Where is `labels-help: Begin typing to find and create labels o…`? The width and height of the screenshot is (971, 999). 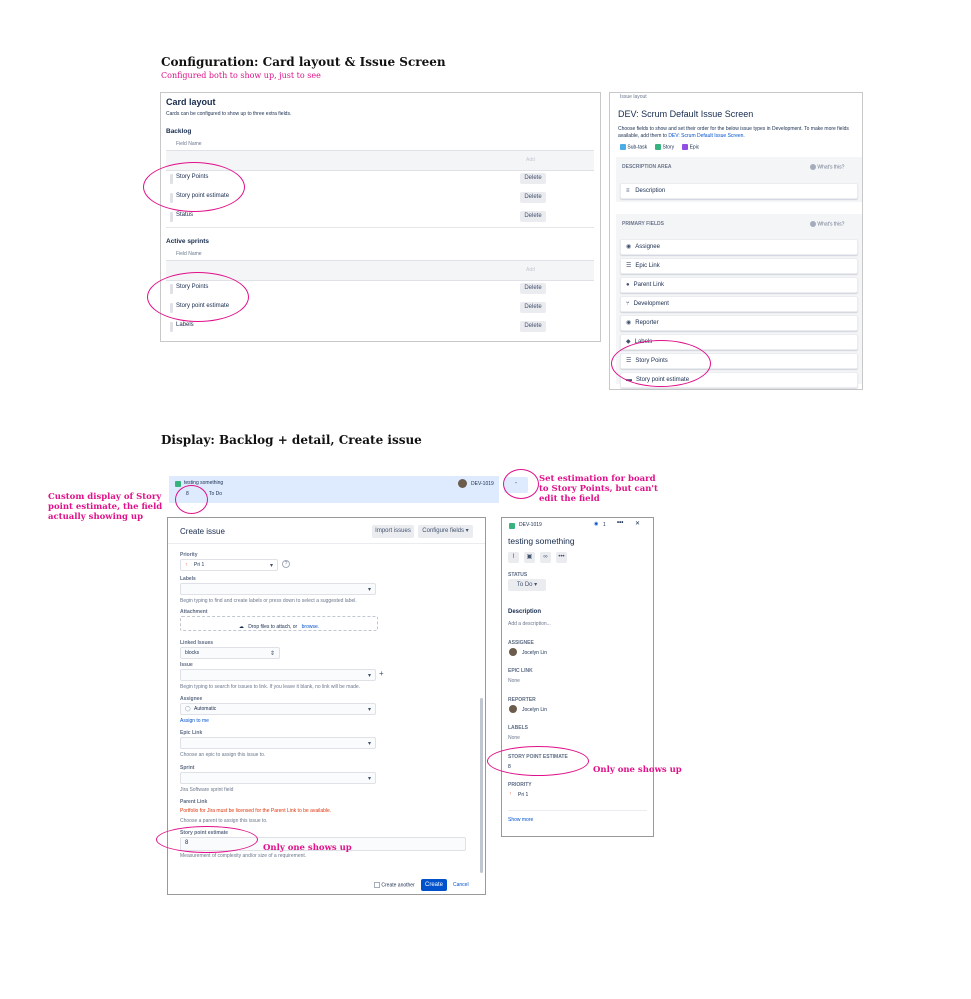
labels-help: Begin typing to find and create labels o… is located at coordinates (268, 601).